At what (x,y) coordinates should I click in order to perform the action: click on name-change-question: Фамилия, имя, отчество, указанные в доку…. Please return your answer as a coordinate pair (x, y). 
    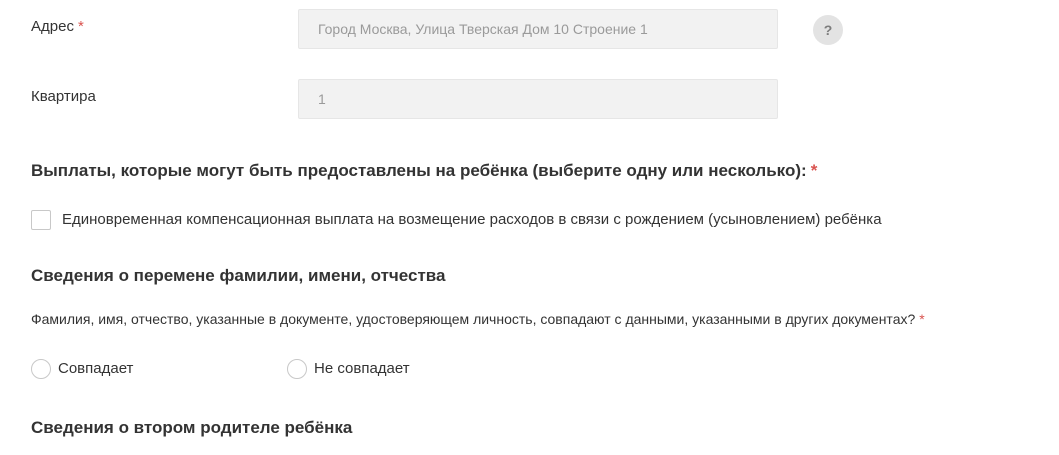
    Looking at the image, I should click on (478, 319).